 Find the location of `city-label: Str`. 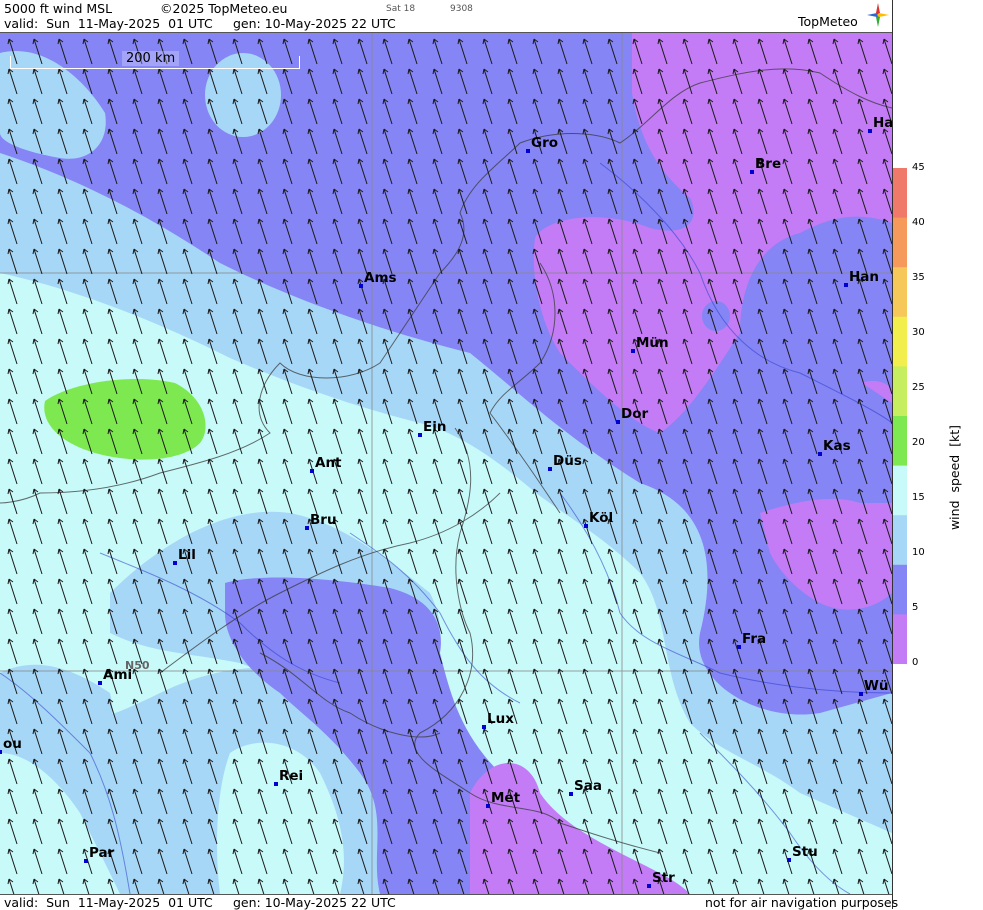

city-label: Str is located at coordinates (663, 878).